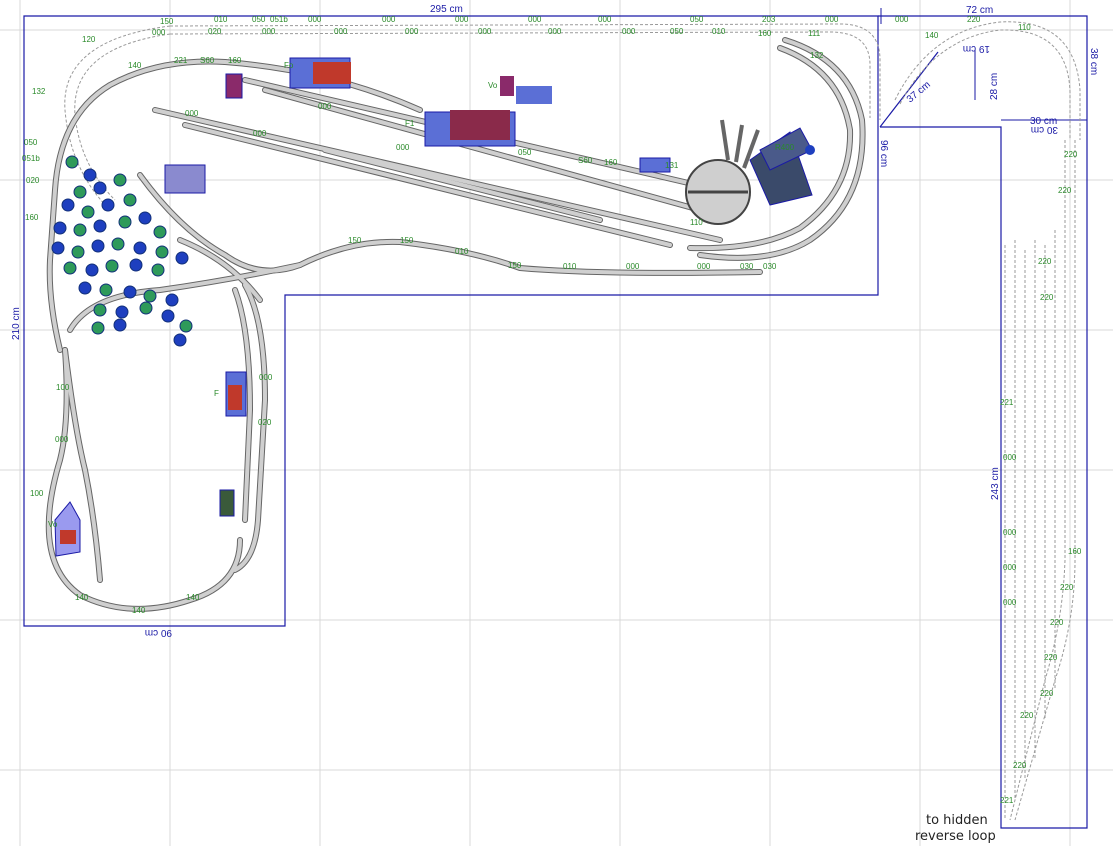 The image size is (1113, 846). Describe the element at coordinates (919, 92) in the screenshot. I see `dim-connector-angle: 37 cm` at that location.